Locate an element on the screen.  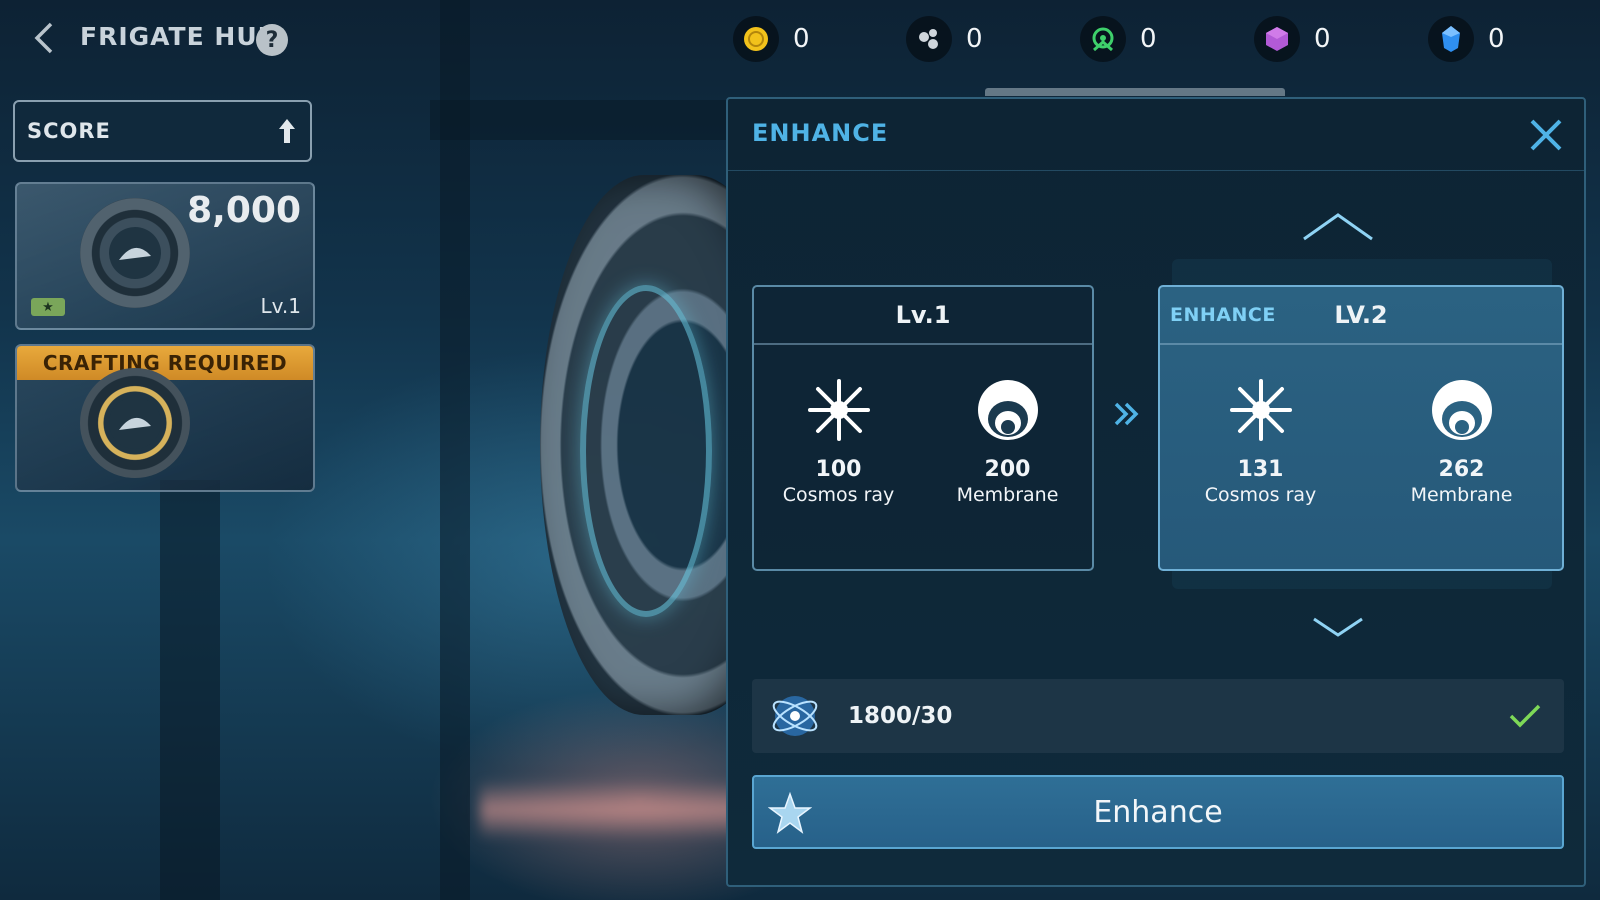
blue-crystal-icon is located at coordinates (1451, 39).